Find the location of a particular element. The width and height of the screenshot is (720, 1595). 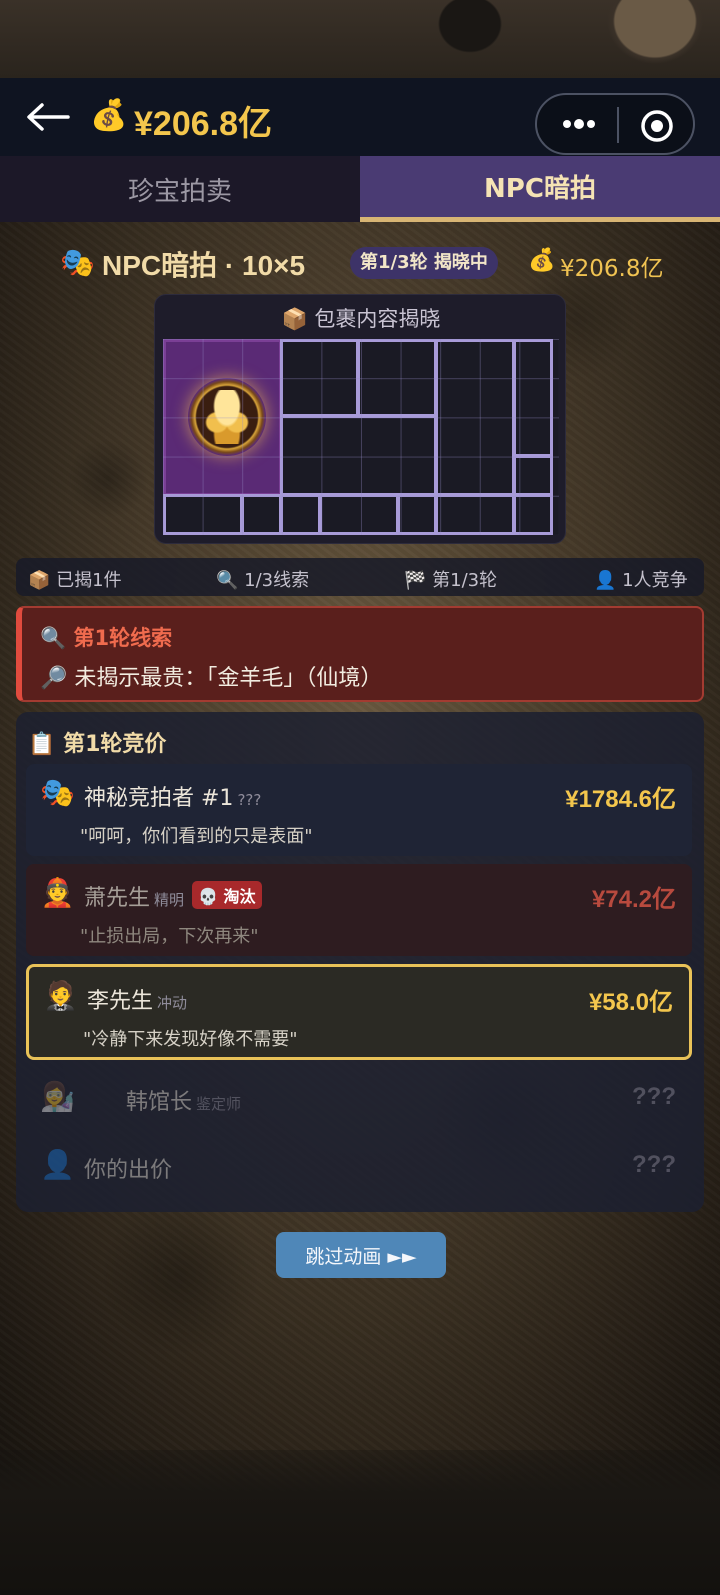

woman-scientist-avatar-icon: 👩‍🔬 is located at coordinates (57, 1096).